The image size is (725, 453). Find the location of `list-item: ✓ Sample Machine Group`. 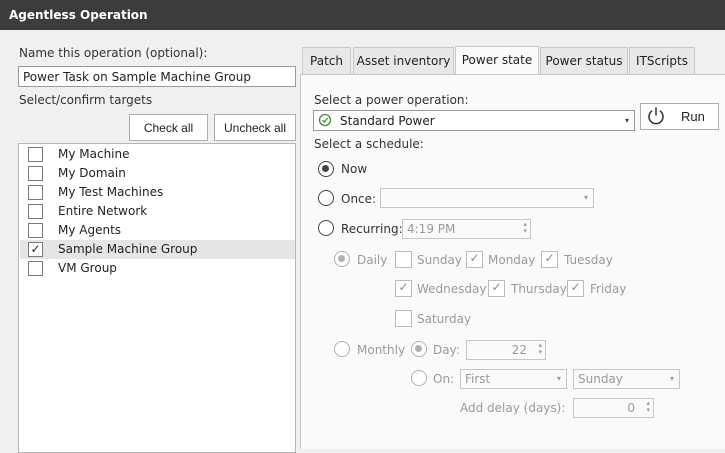

list-item: ✓ Sample Machine Group is located at coordinates (157, 249).